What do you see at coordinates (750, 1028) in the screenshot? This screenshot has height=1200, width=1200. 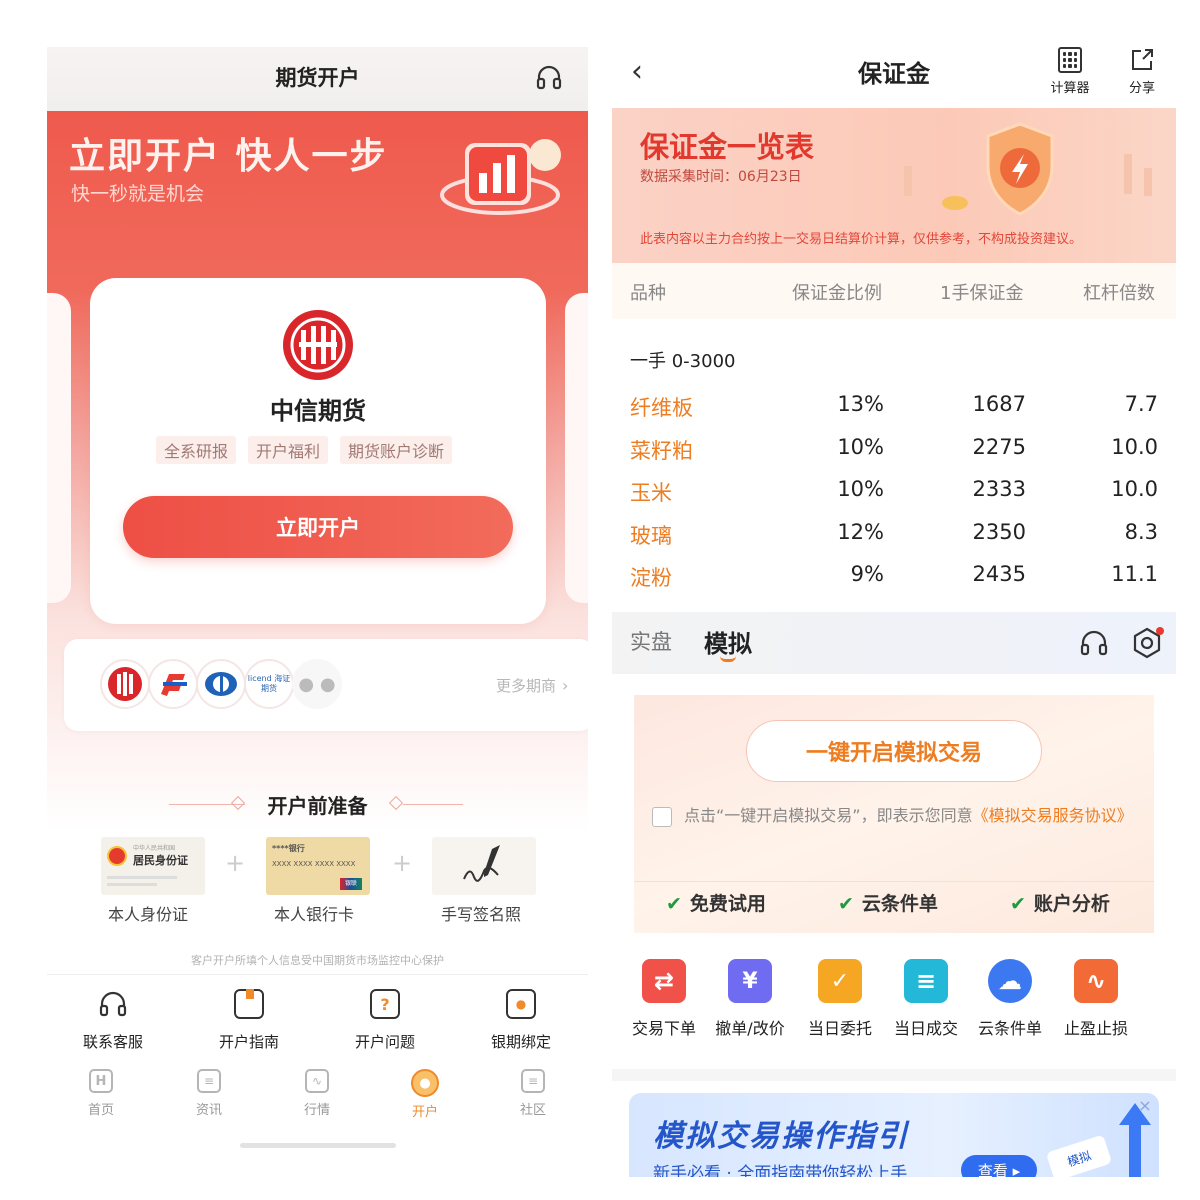 I see `tool-label: 撤单/改价` at bounding box center [750, 1028].